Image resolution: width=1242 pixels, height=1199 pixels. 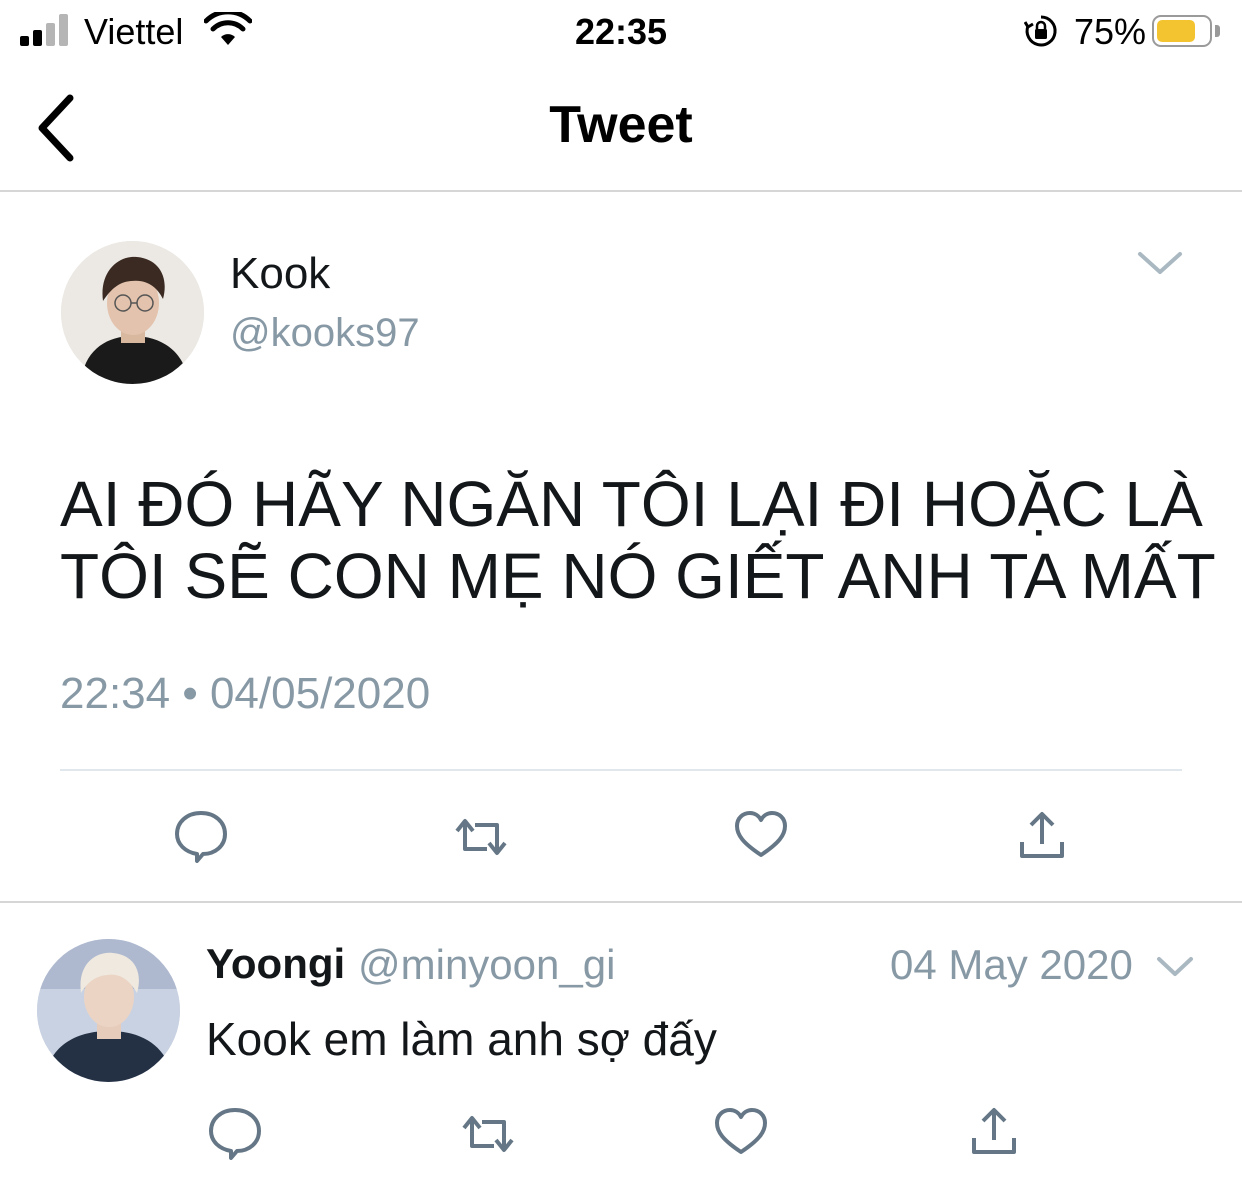 What do you see at coordinates (621, 32) in the screenshot?
I see `status-bar: Viettel 22:35 75%` at bounding box center [621, 32].